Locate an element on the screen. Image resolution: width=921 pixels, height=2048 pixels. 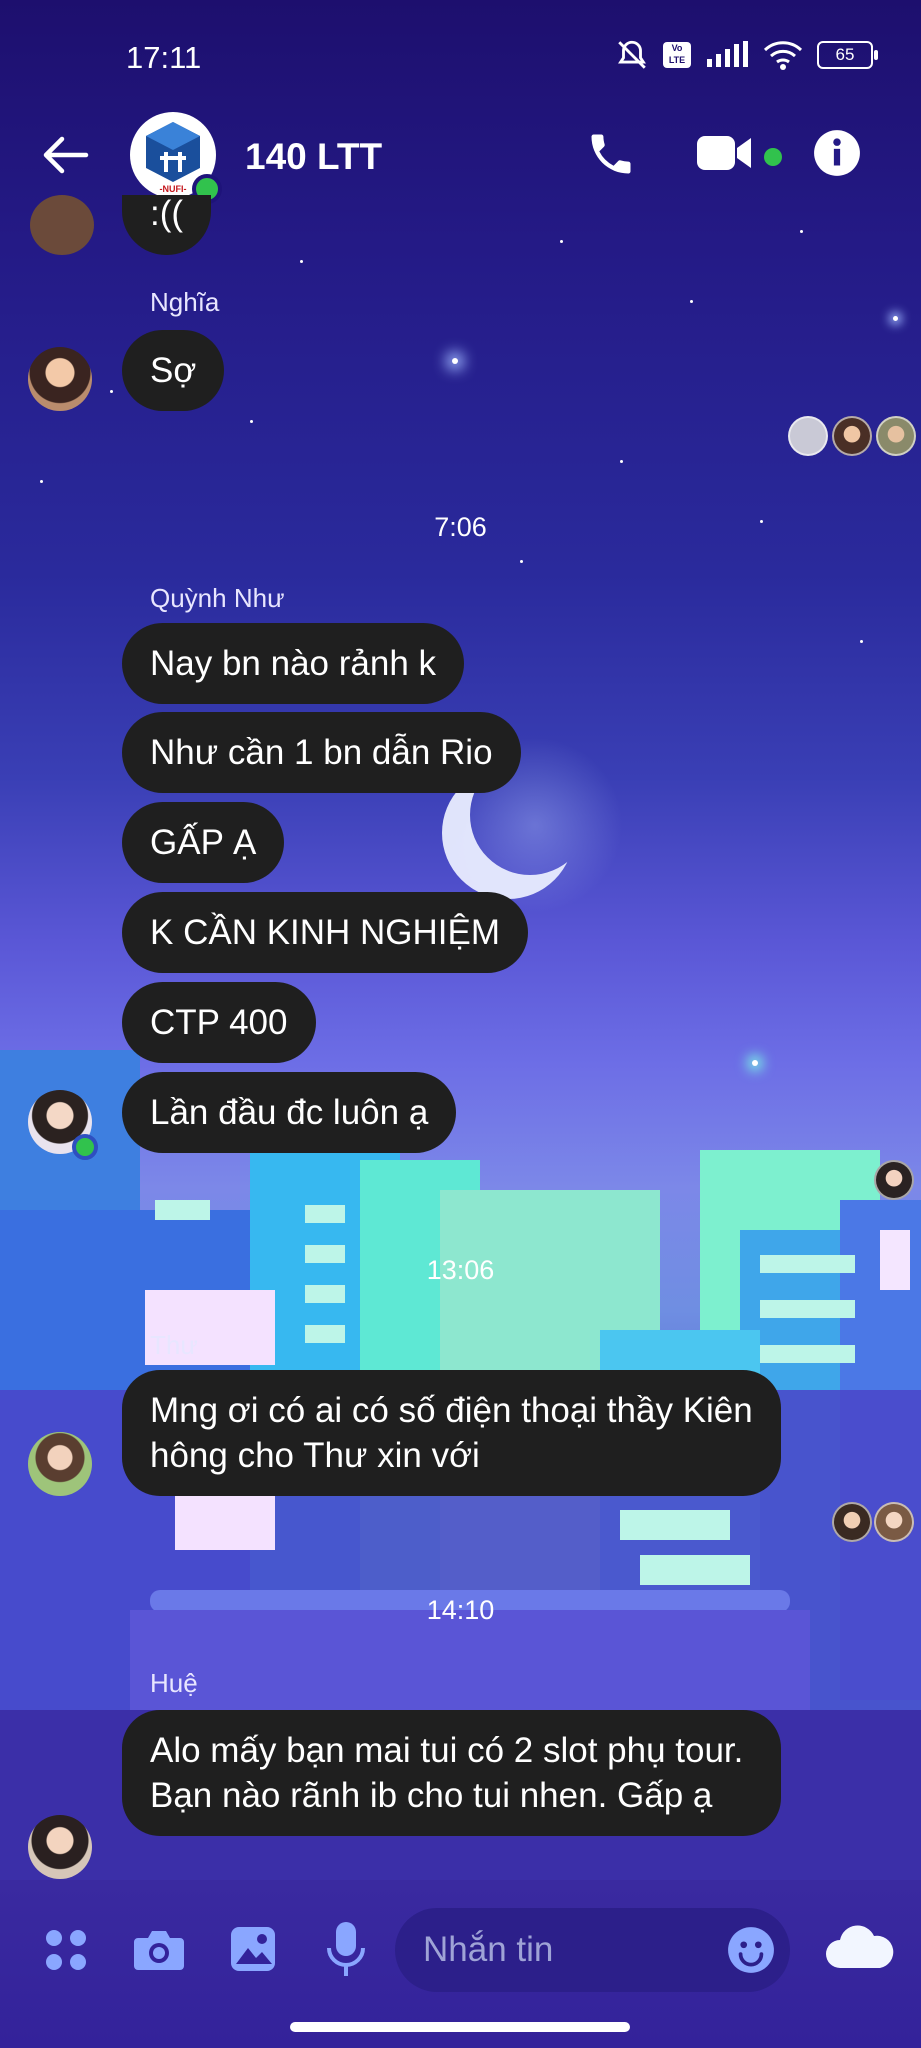
timestamp: 14:10 is located at coordinates (460, 1610).